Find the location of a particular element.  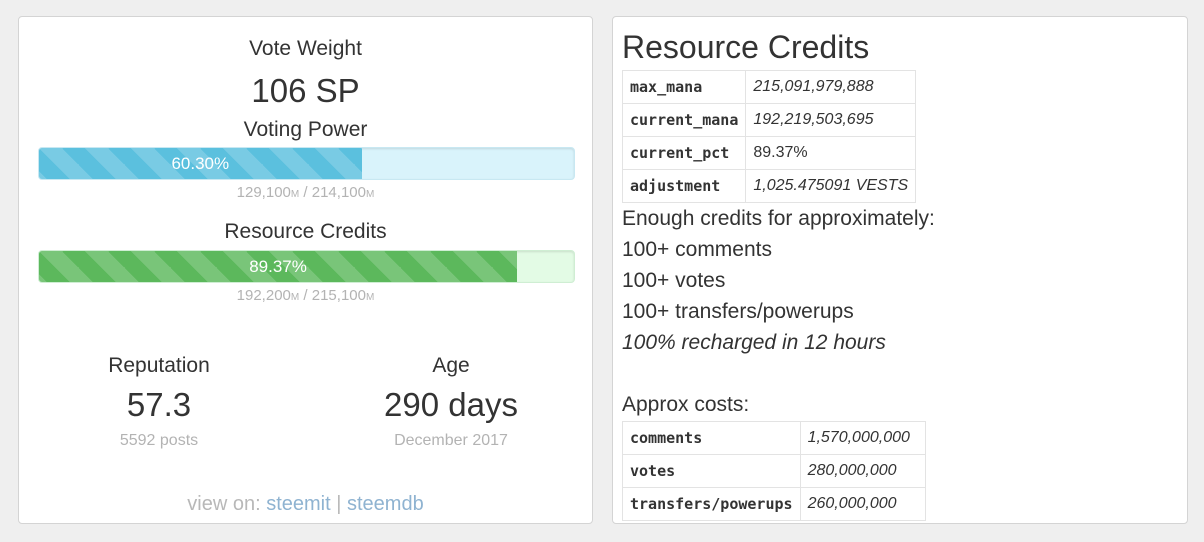

reputation-value: 57.3 is located at coordinates (159, 404).